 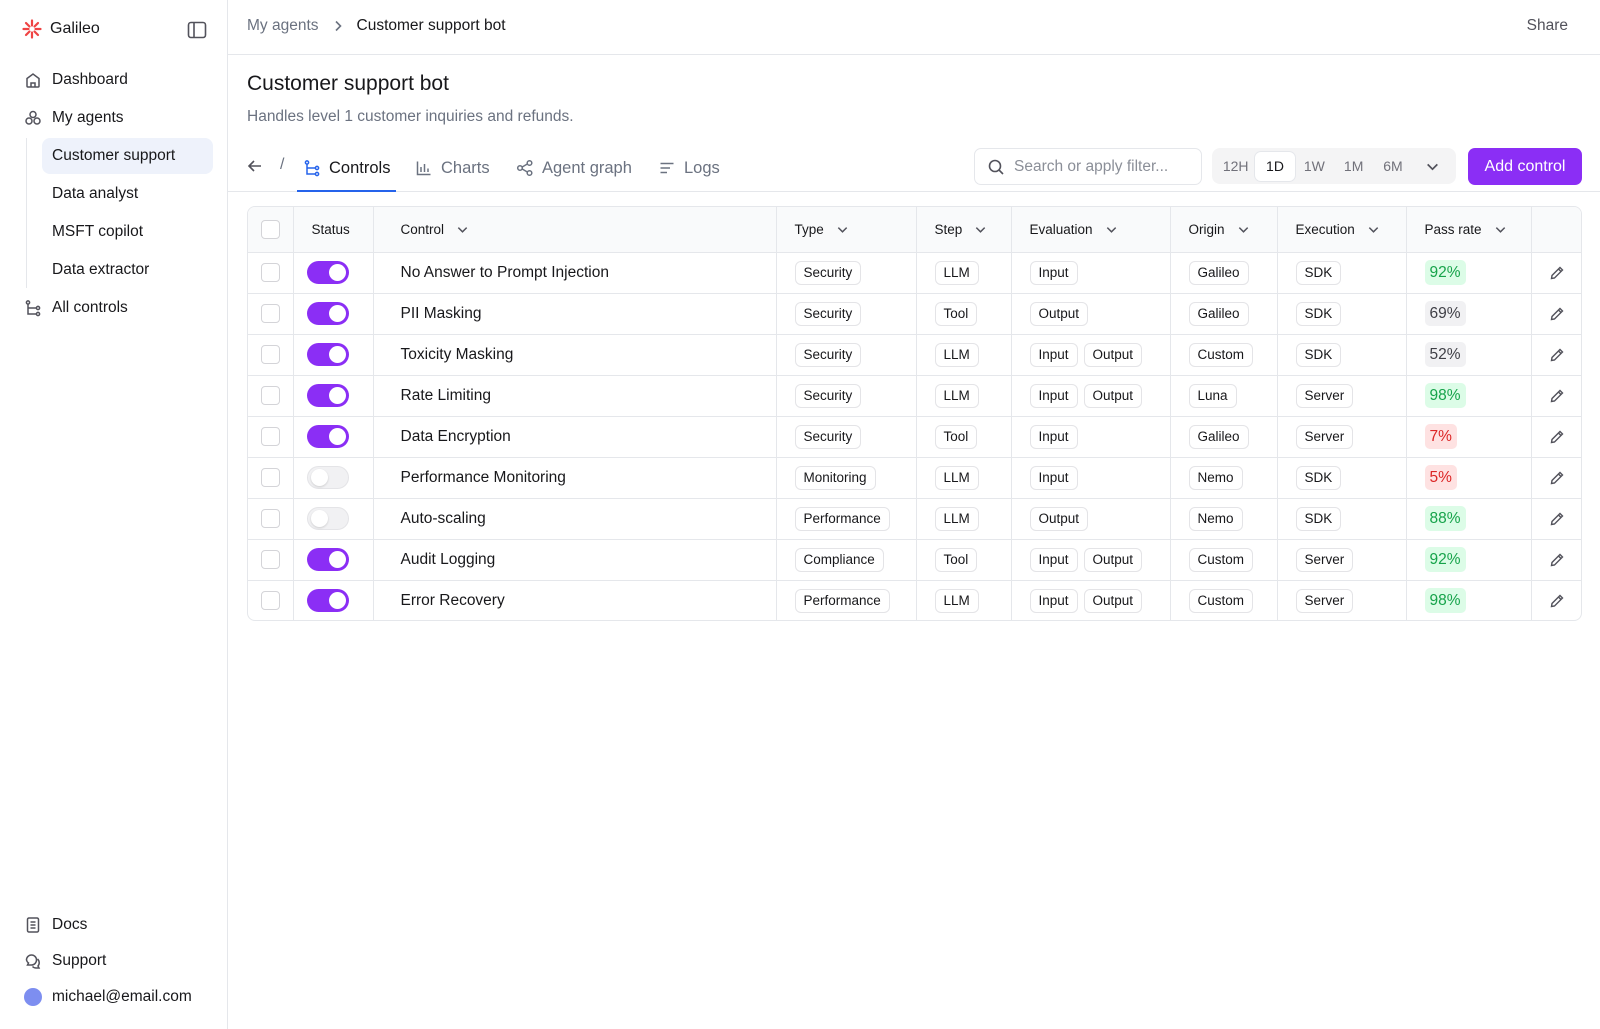 What do you see at coordinates (1432, 166) in the screenshot?
I see `range-dropdown` at bounding box center [1432, 166].